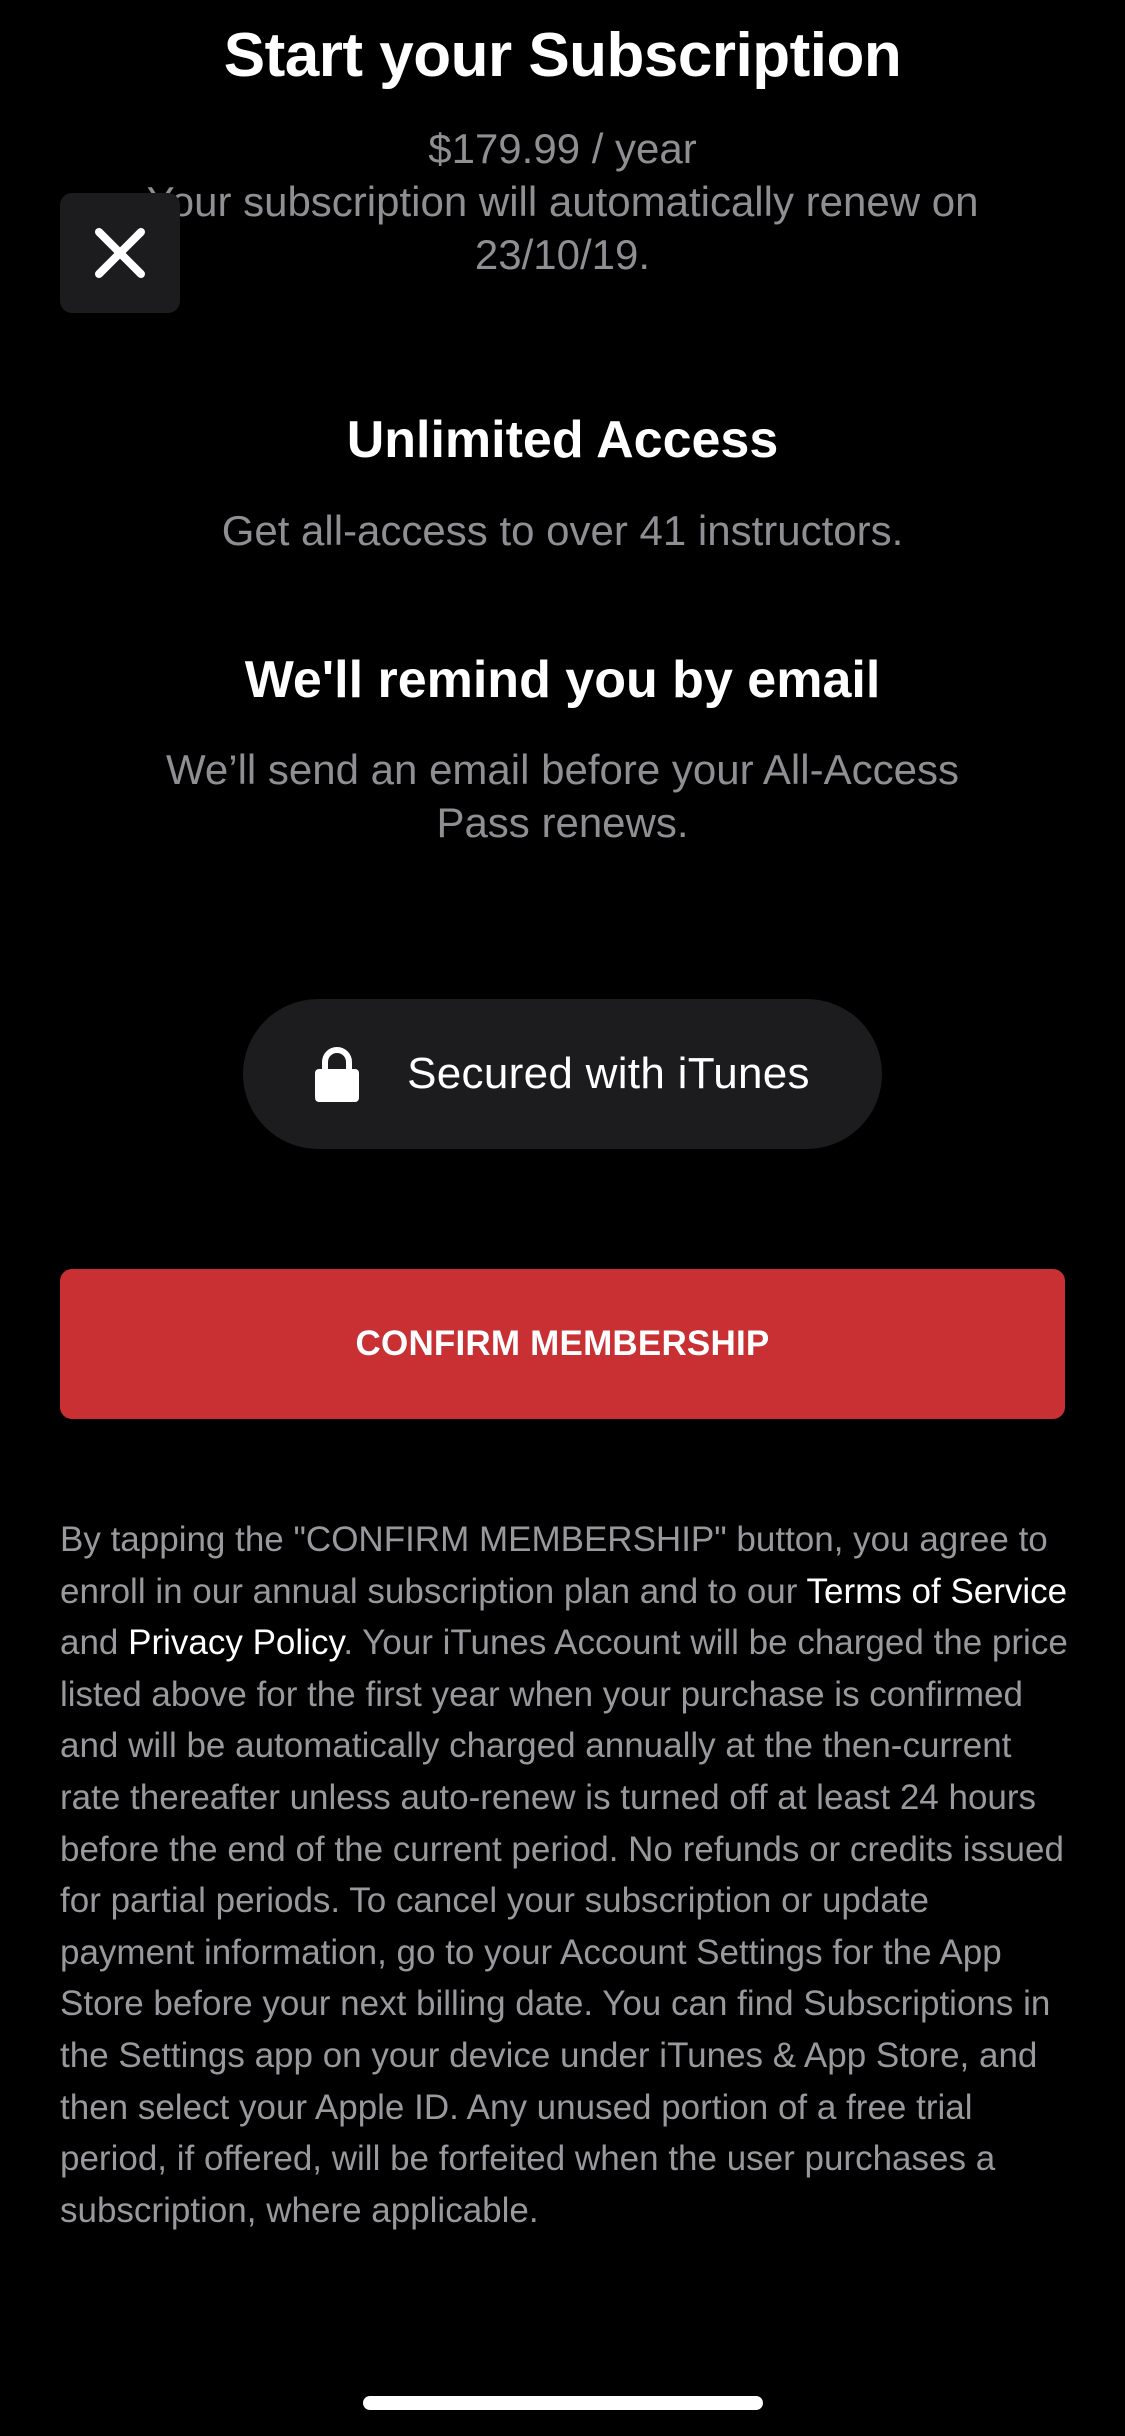 Image resolution: width=1125 pixels, height=2436 pixels. Describe the element at coordinates (937, 1591) in the screenshot. I see `terms-of-service-link: Terms of Service` at that location.